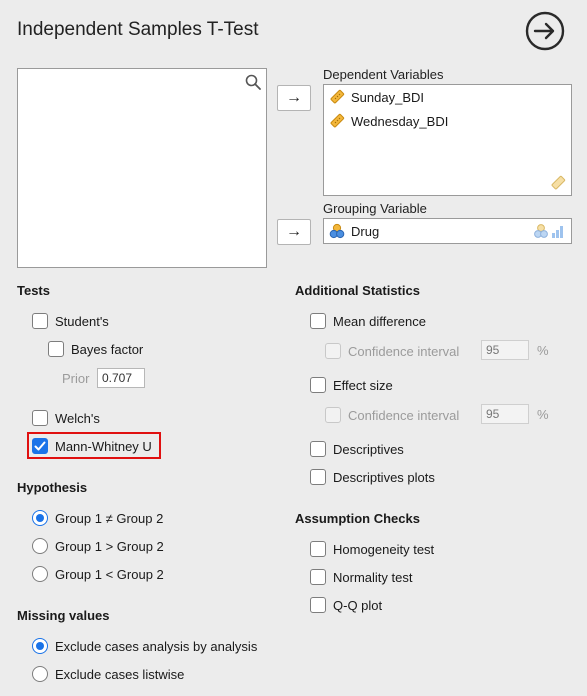 The height and width of the screenshot is (696, 587). Describe the element at coordinates (318, 449) in the screenshot. I see `descriptives-checkbox` at that location.